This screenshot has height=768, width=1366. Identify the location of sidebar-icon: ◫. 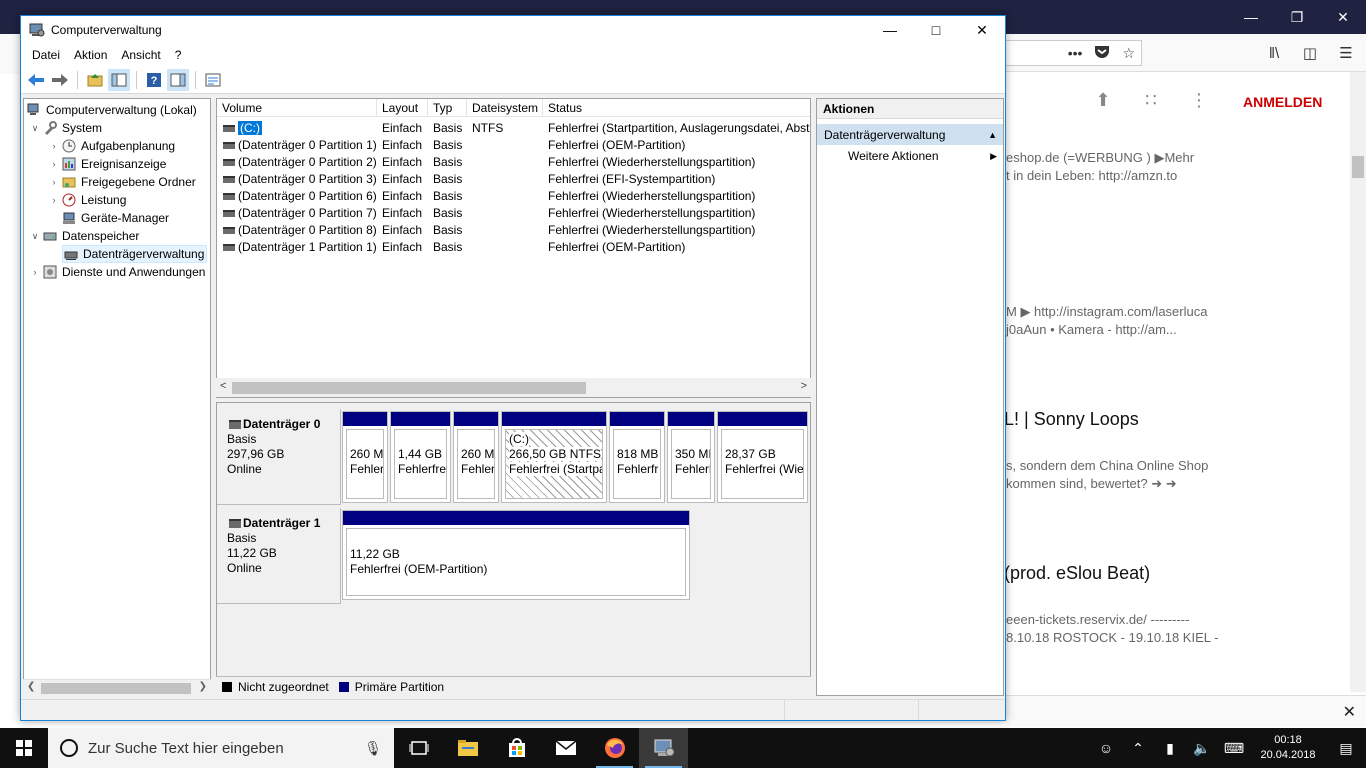
(1310, 53).